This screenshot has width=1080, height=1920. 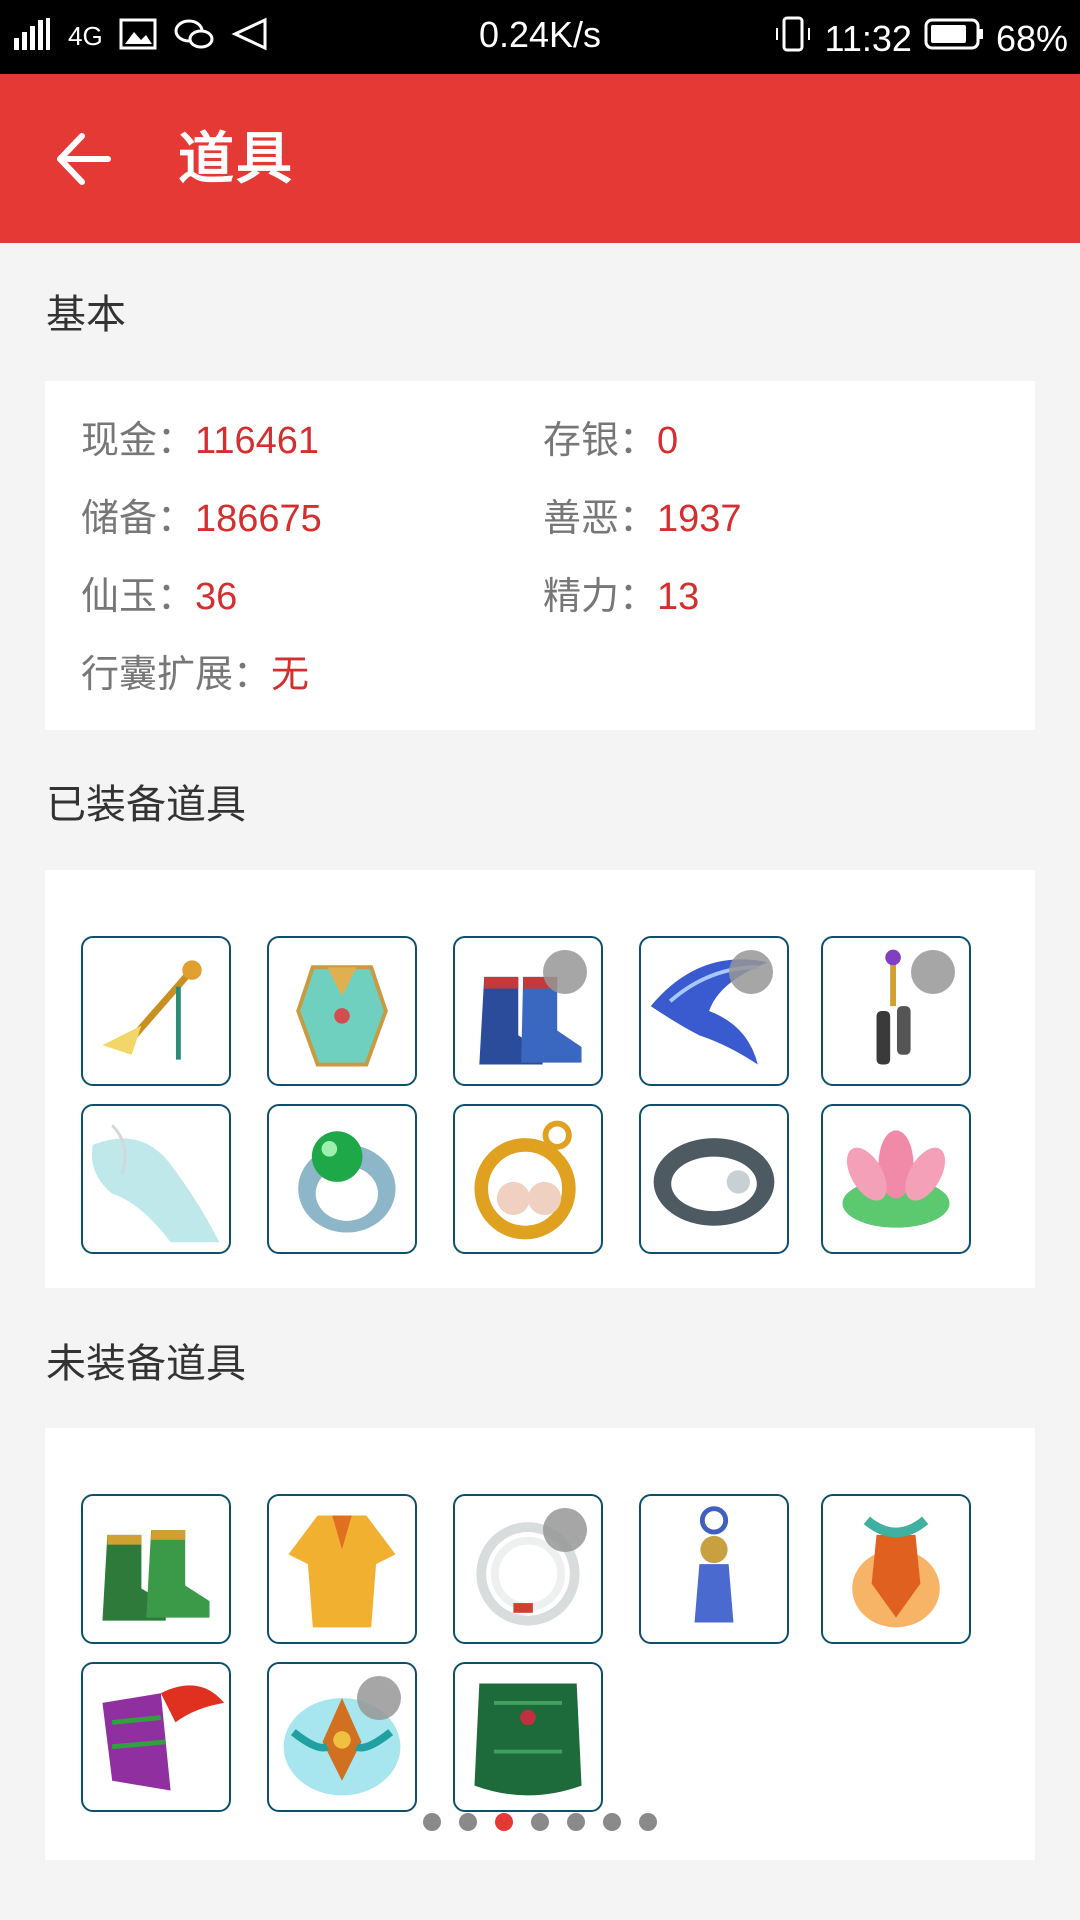 What do you see at coordinates (146, 805) in the screenshot?
I see `equipped-section-title: 已装备道具` at bounding box center [146, 805].